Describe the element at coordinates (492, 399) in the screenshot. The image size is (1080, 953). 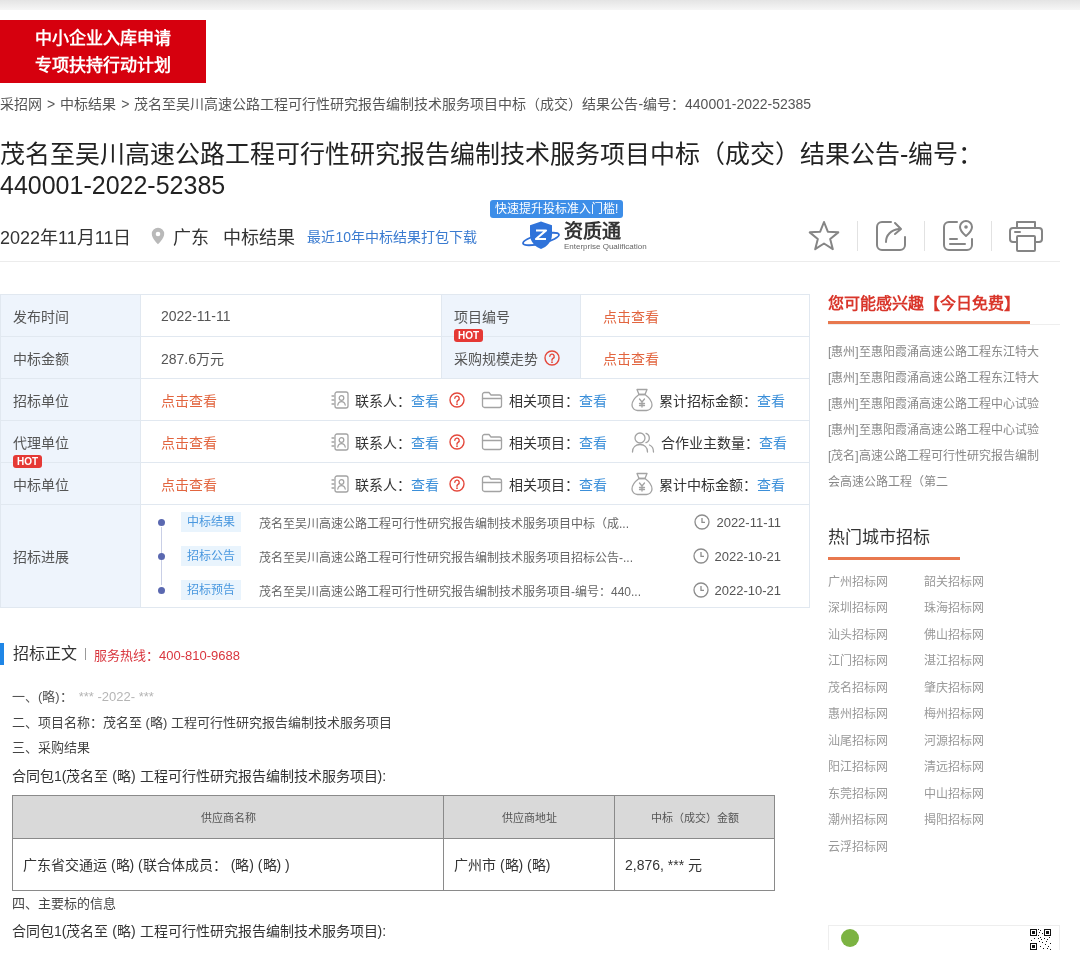
I see `folder-icon` at that location.